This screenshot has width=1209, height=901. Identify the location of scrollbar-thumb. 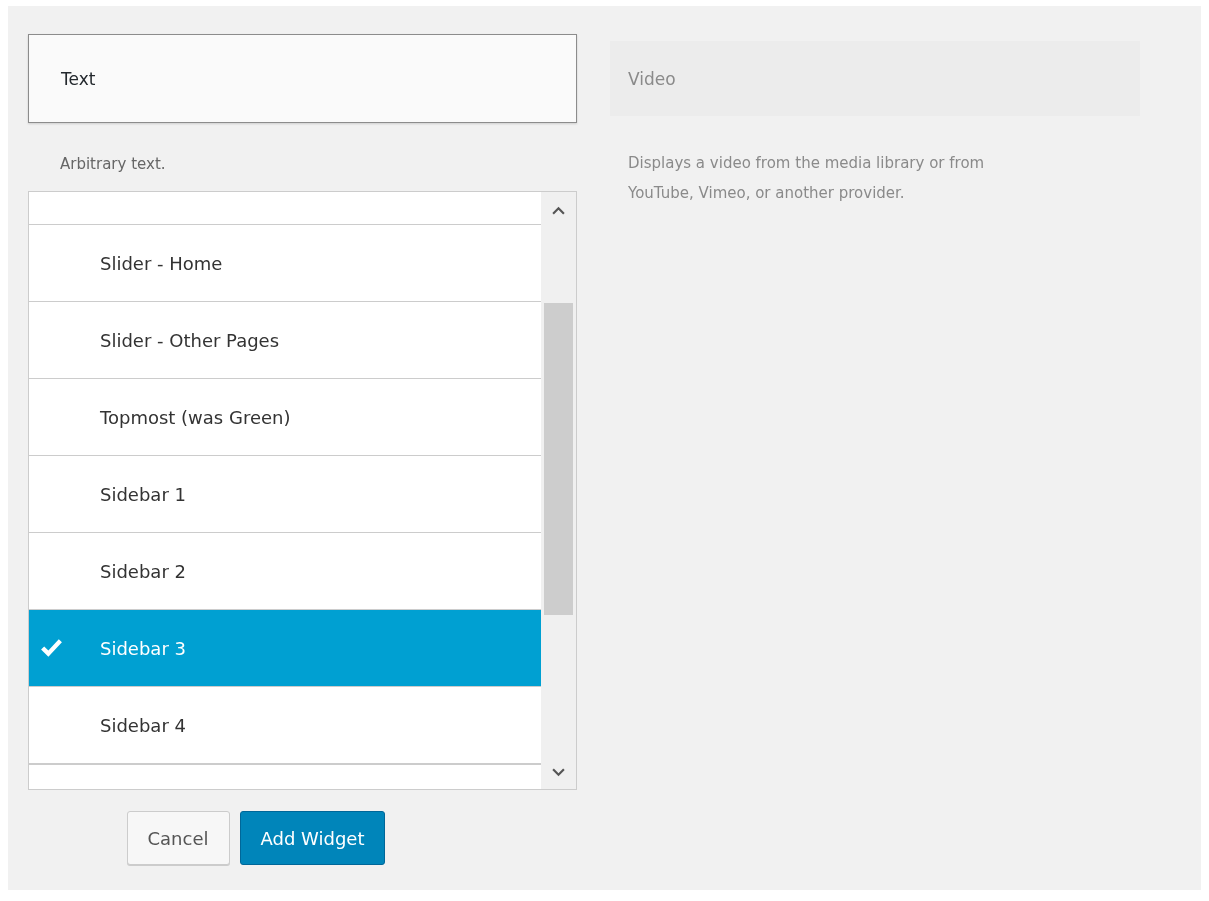
(558, 459).